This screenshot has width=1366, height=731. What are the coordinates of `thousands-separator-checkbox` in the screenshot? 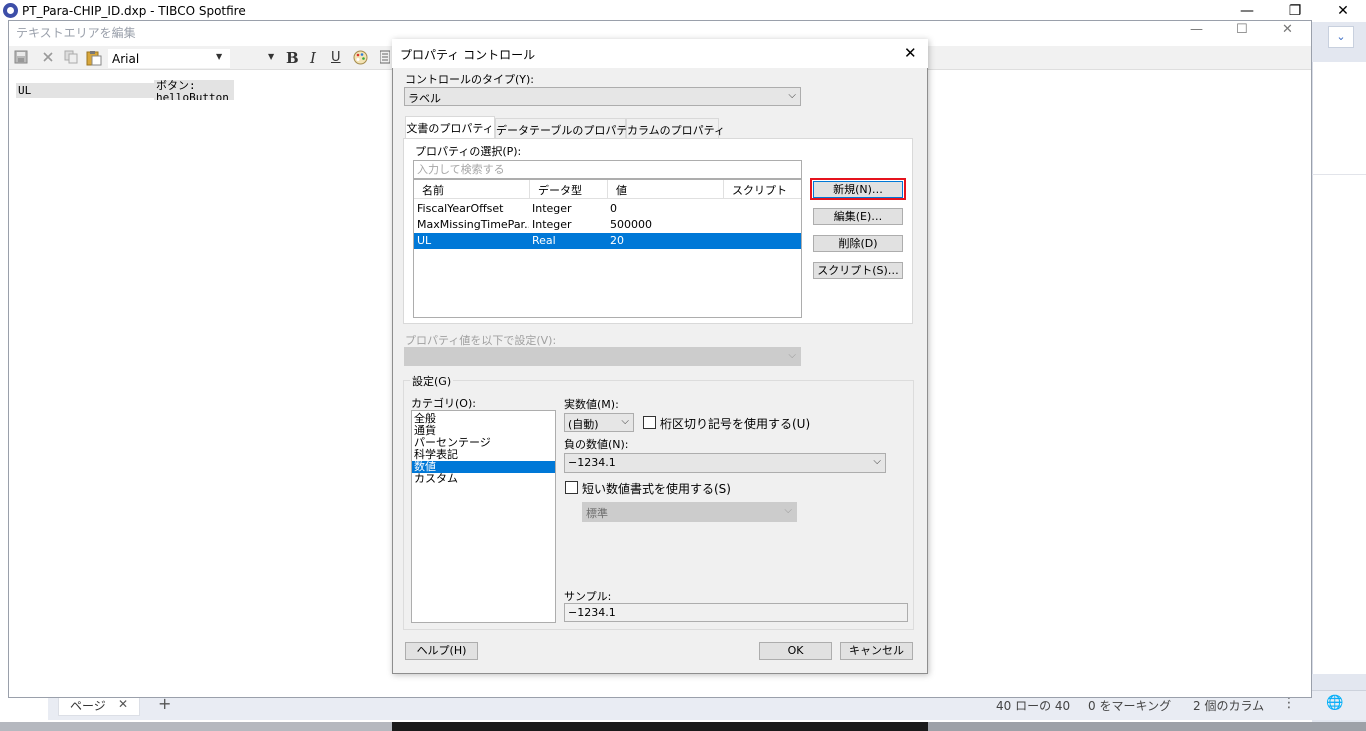 It's located at (649, 422).